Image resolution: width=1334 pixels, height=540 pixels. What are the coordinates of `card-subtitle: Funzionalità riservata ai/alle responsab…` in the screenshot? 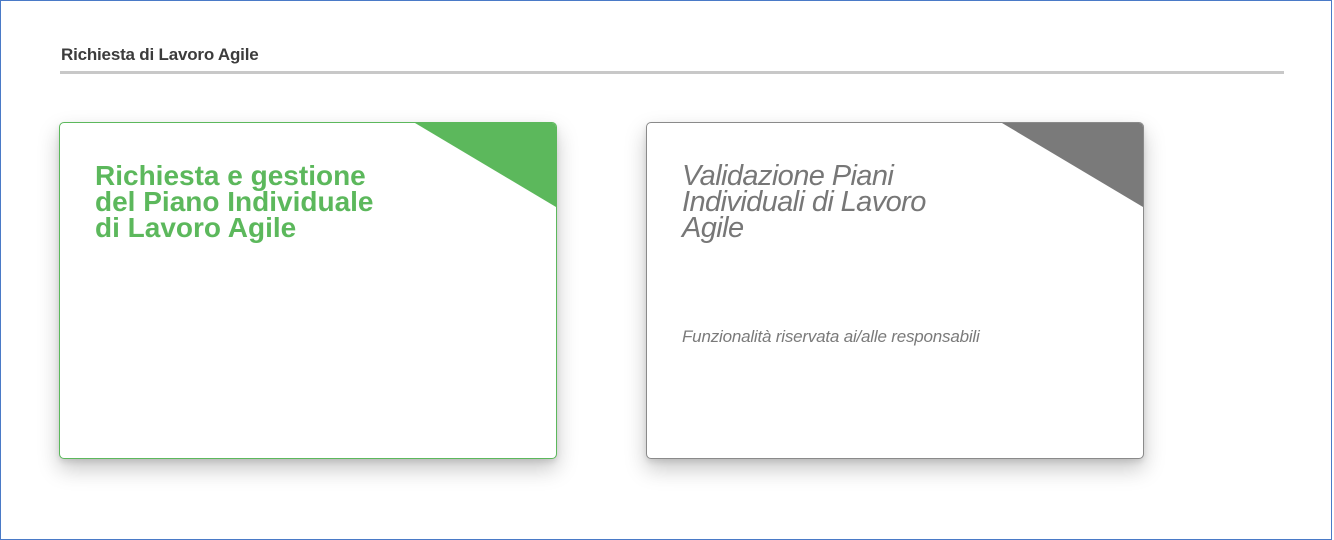 It's located at (831, 336).